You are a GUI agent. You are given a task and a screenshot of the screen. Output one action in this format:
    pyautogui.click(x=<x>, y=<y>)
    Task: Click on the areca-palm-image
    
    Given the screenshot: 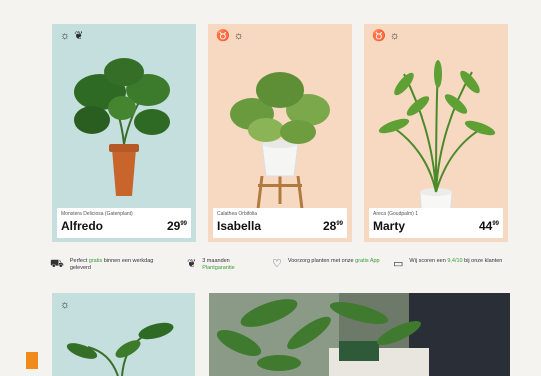 What is the action you would take?
    pyautogui.click(x=437, y=136)
    